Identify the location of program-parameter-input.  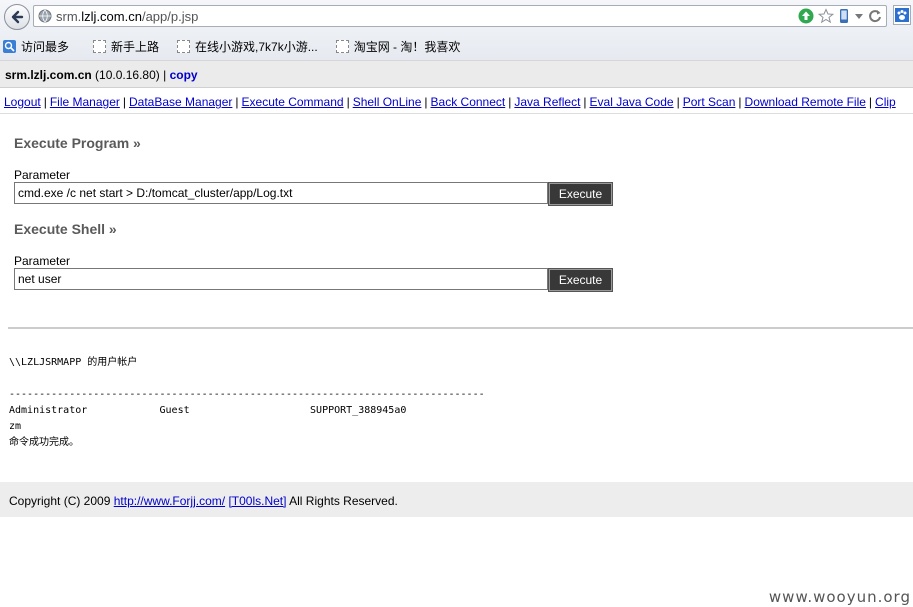
(281, 193).